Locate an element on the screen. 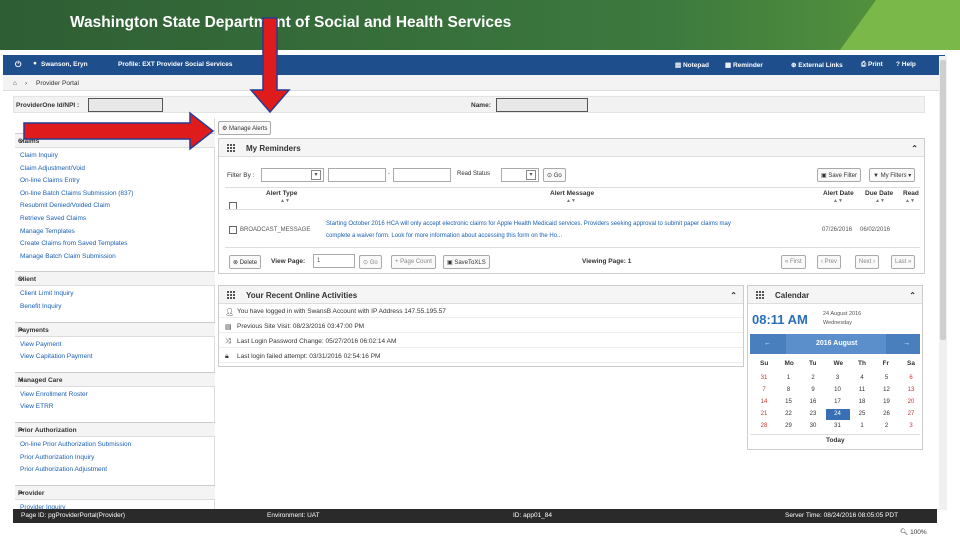 This screenshot has height=540, width=960. calendar-day: 6 is located at coordinates (911, 378).